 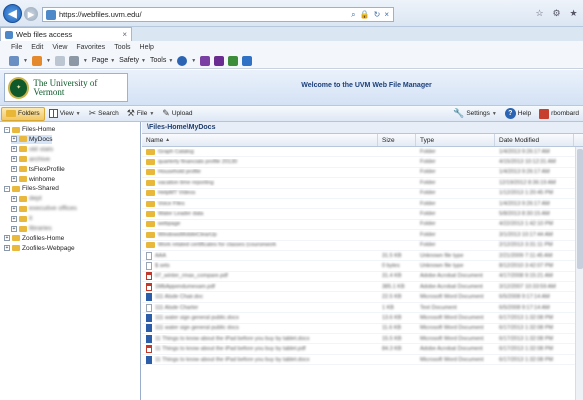 I want to click on user-button: rbombard, so click(x=559, y=114).